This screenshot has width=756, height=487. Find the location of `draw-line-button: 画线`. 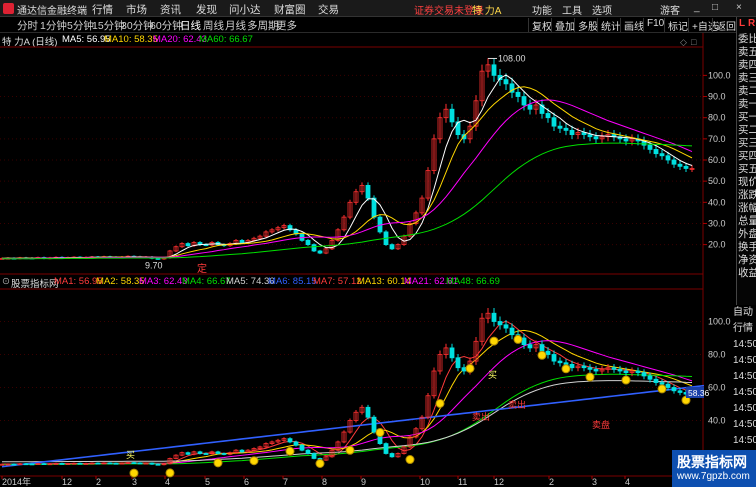

draw-line-button: 画线 is located at coordinates (632, 25).